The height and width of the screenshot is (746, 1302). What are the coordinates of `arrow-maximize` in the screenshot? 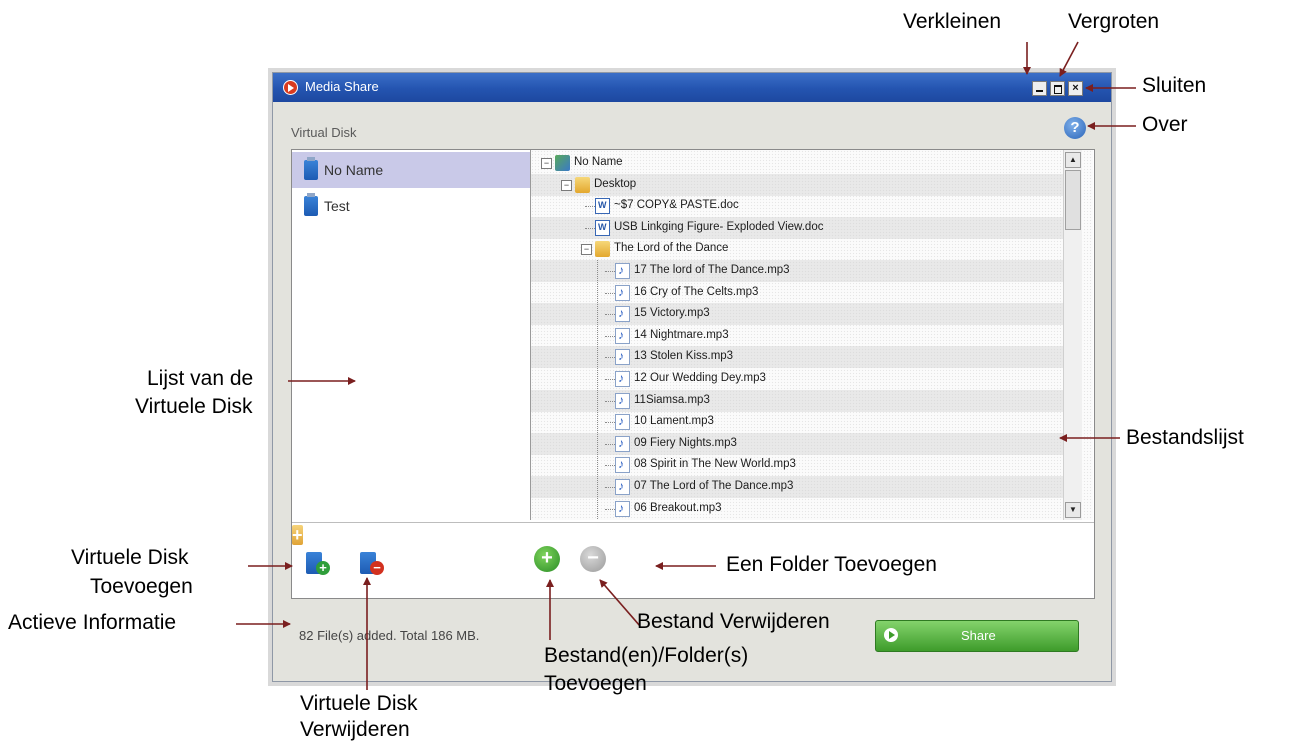 It's located at (1069, 59).